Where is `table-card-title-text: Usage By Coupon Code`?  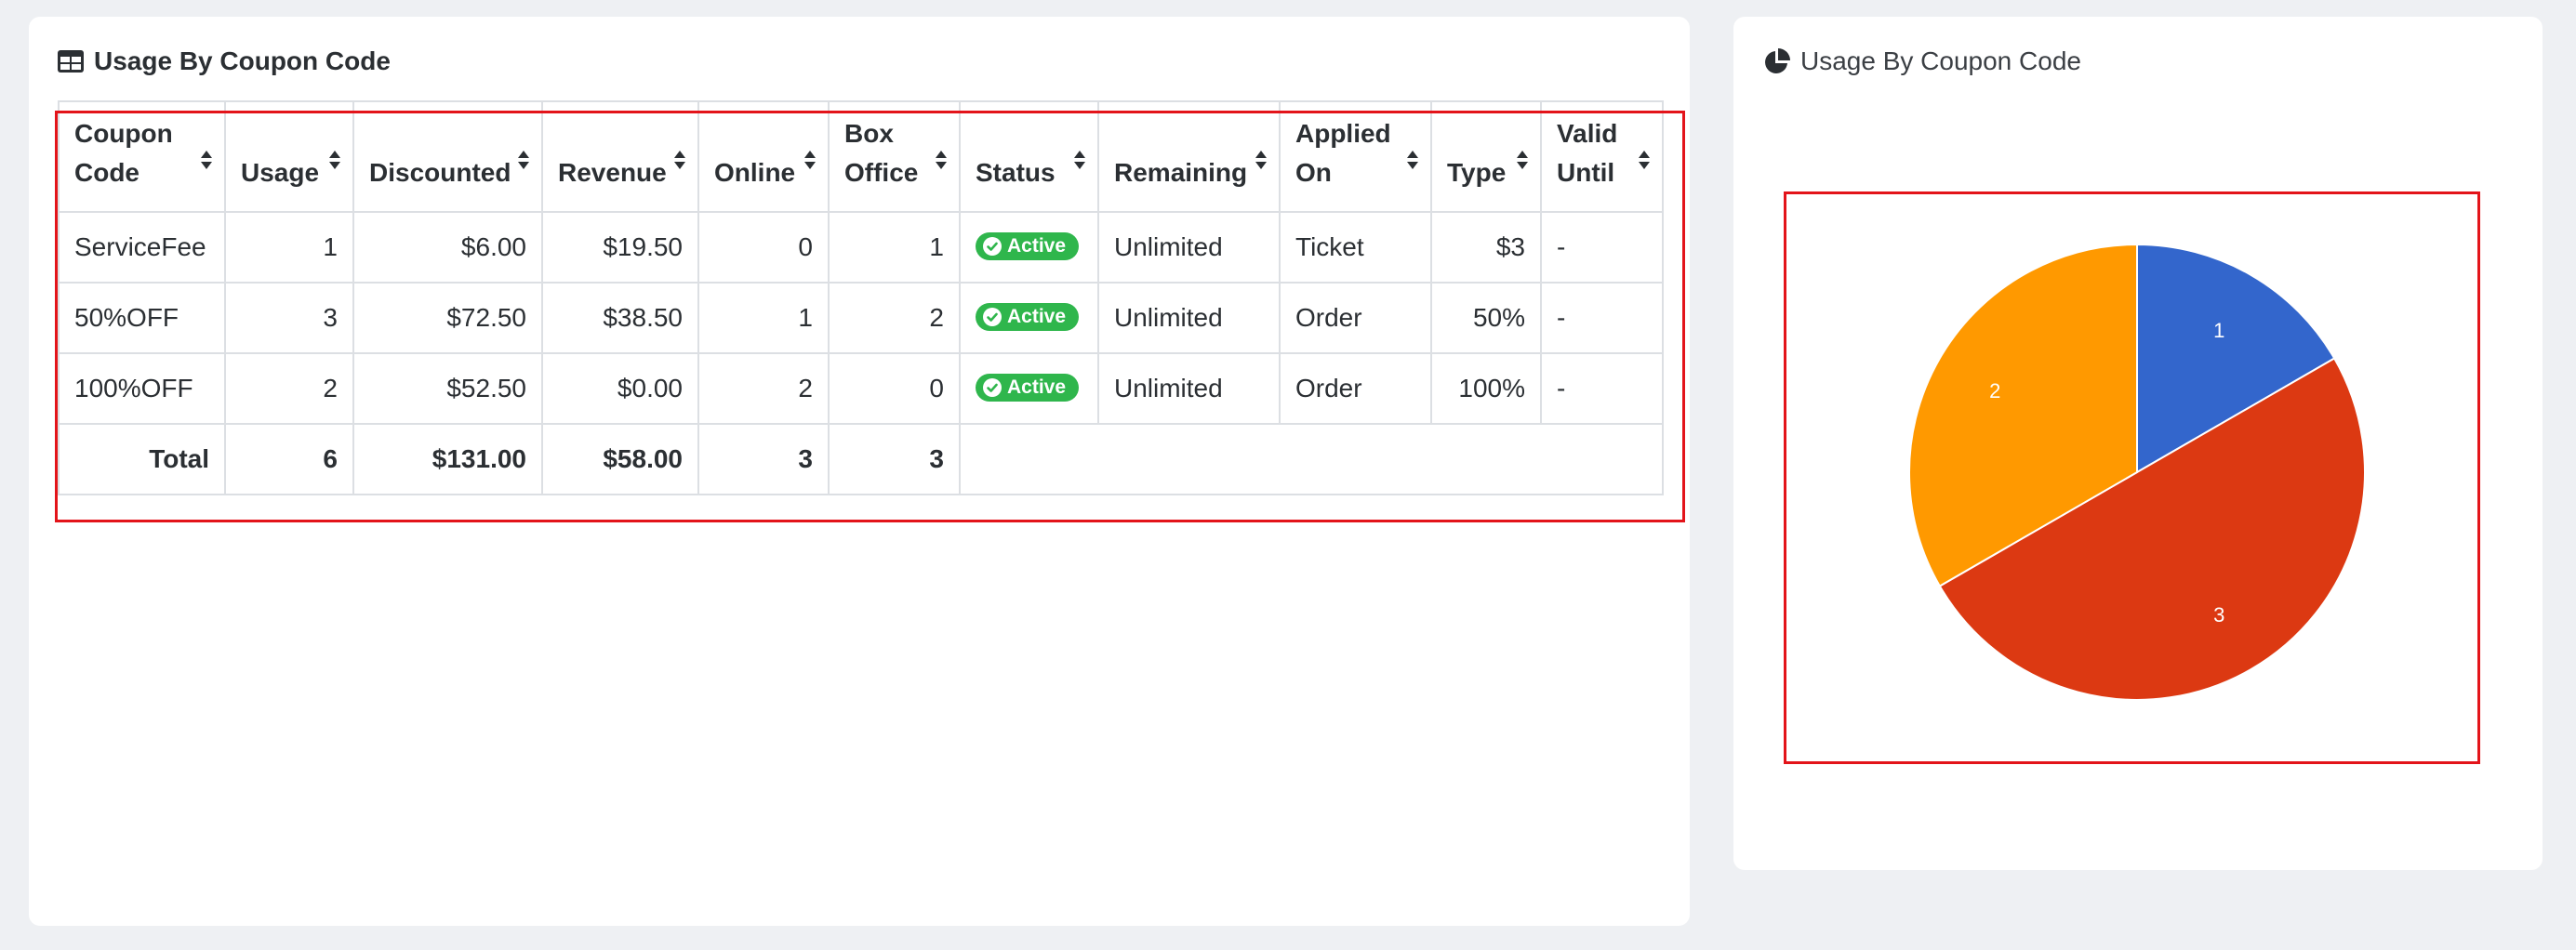
table-card-title-text: Usage By Coupon Code is located at coordinates (242, 61).